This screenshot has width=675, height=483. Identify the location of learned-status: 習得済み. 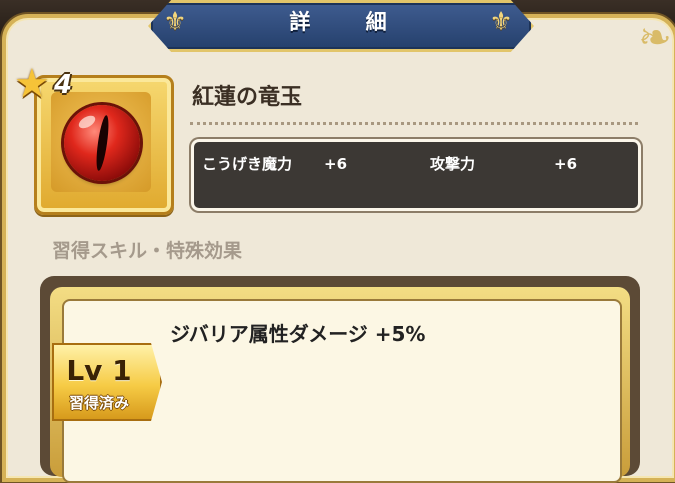
(98, 403).